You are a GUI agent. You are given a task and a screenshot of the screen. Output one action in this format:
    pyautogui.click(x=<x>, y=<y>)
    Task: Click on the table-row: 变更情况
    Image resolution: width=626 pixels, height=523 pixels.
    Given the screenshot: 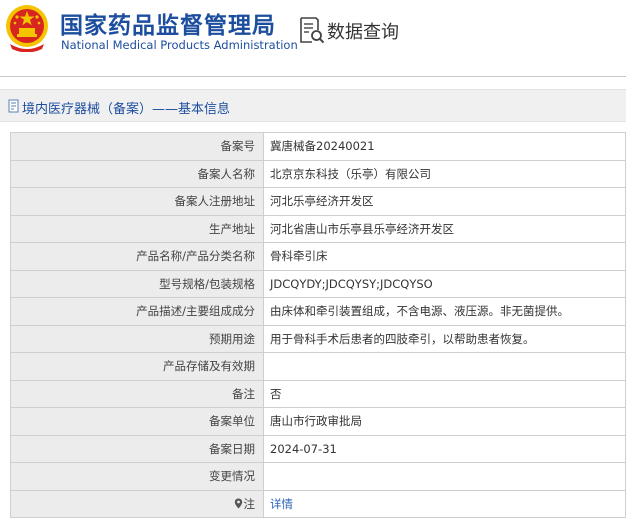 What is the action you would take?
    pyautogui.click(x=318, y=476)
    